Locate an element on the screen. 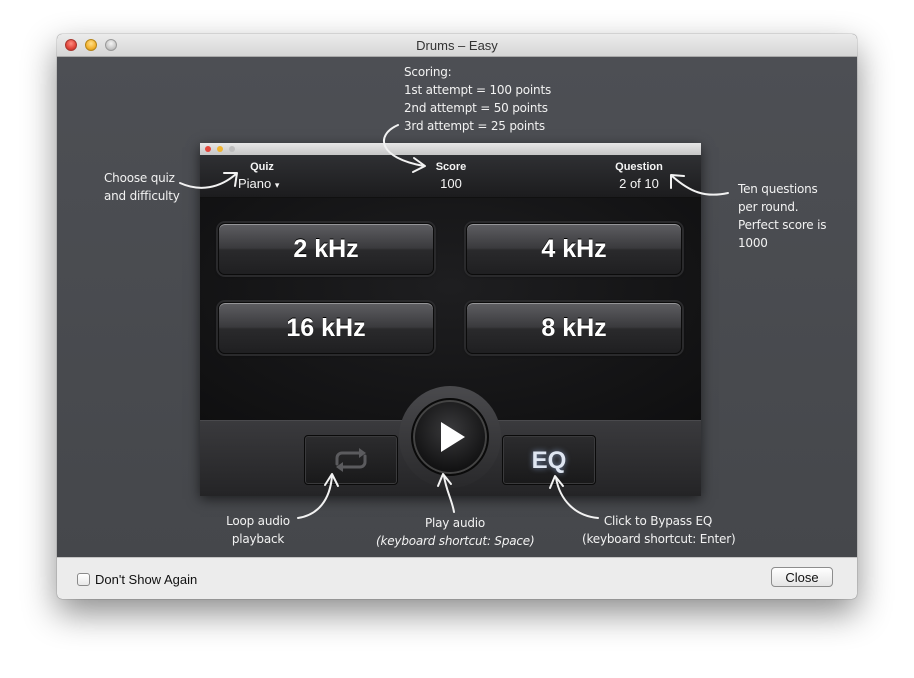  app-close-icon is located at coordinates (208, 149).